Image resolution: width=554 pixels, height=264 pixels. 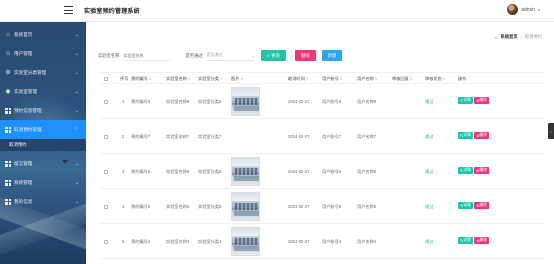 What do you see at coordinates (319, 55) in the screenshot?
I see `action-buttons: 删除 新增` at bounding box center [319, 55].